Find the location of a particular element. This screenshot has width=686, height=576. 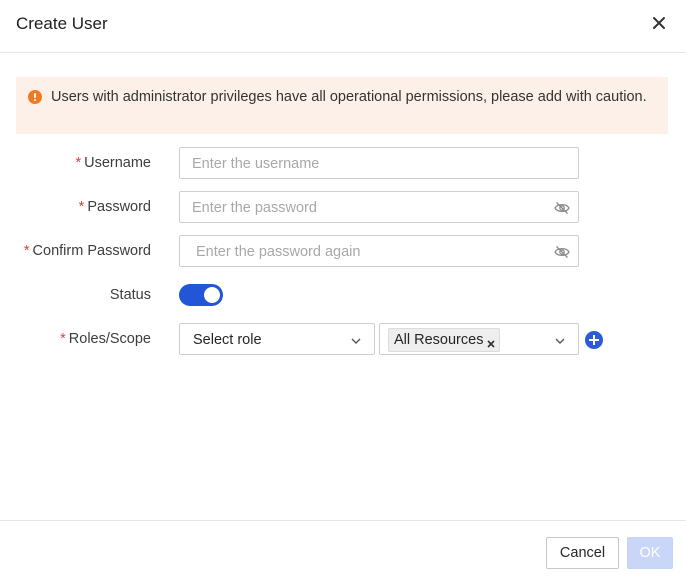

username-row: * Username Enter the username is located at coordinates (343, 163).